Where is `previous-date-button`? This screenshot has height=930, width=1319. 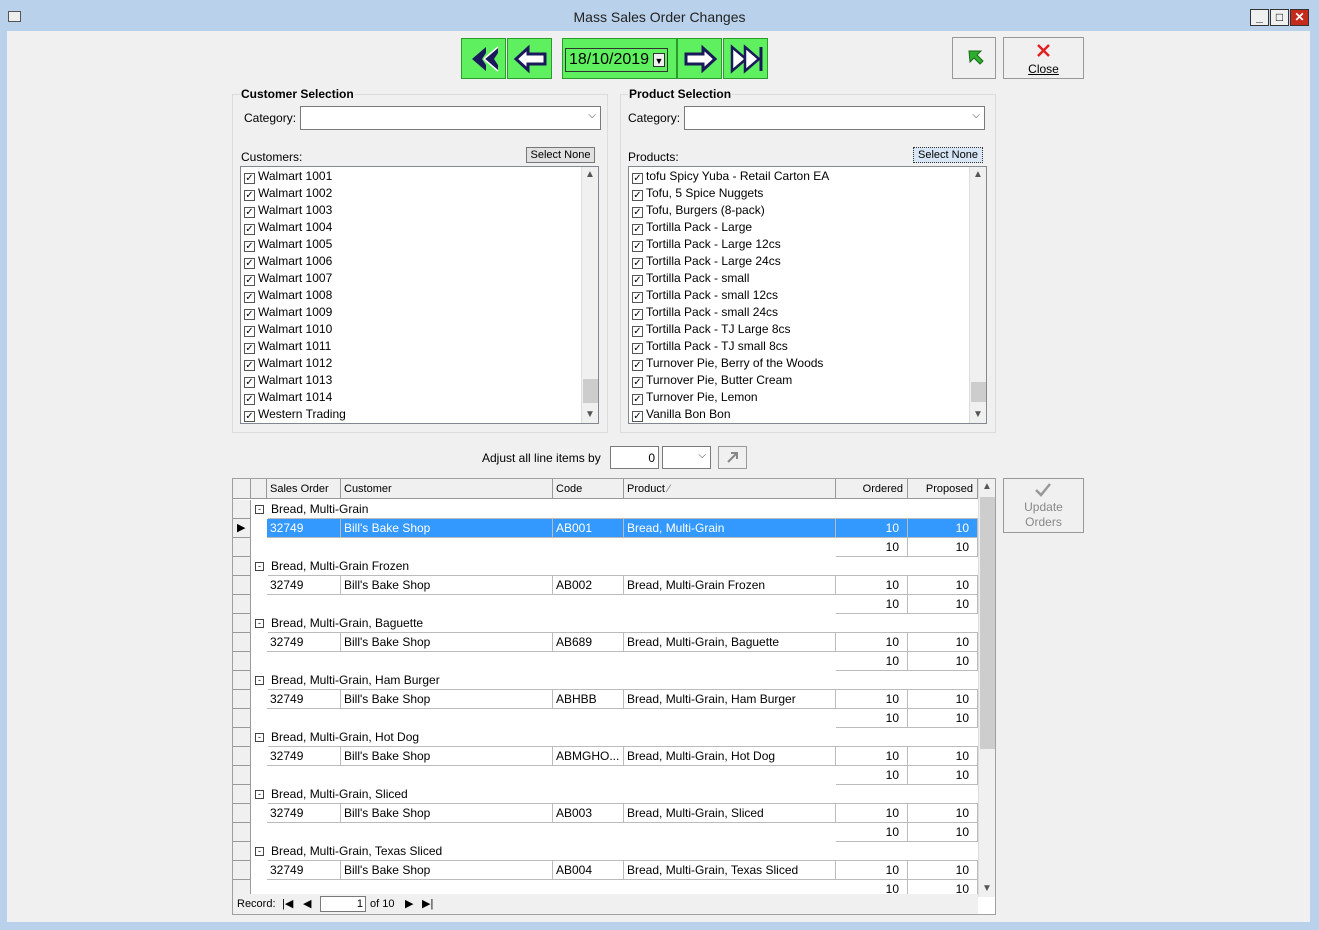 previous-date-button is located at coordinates (529, 58).